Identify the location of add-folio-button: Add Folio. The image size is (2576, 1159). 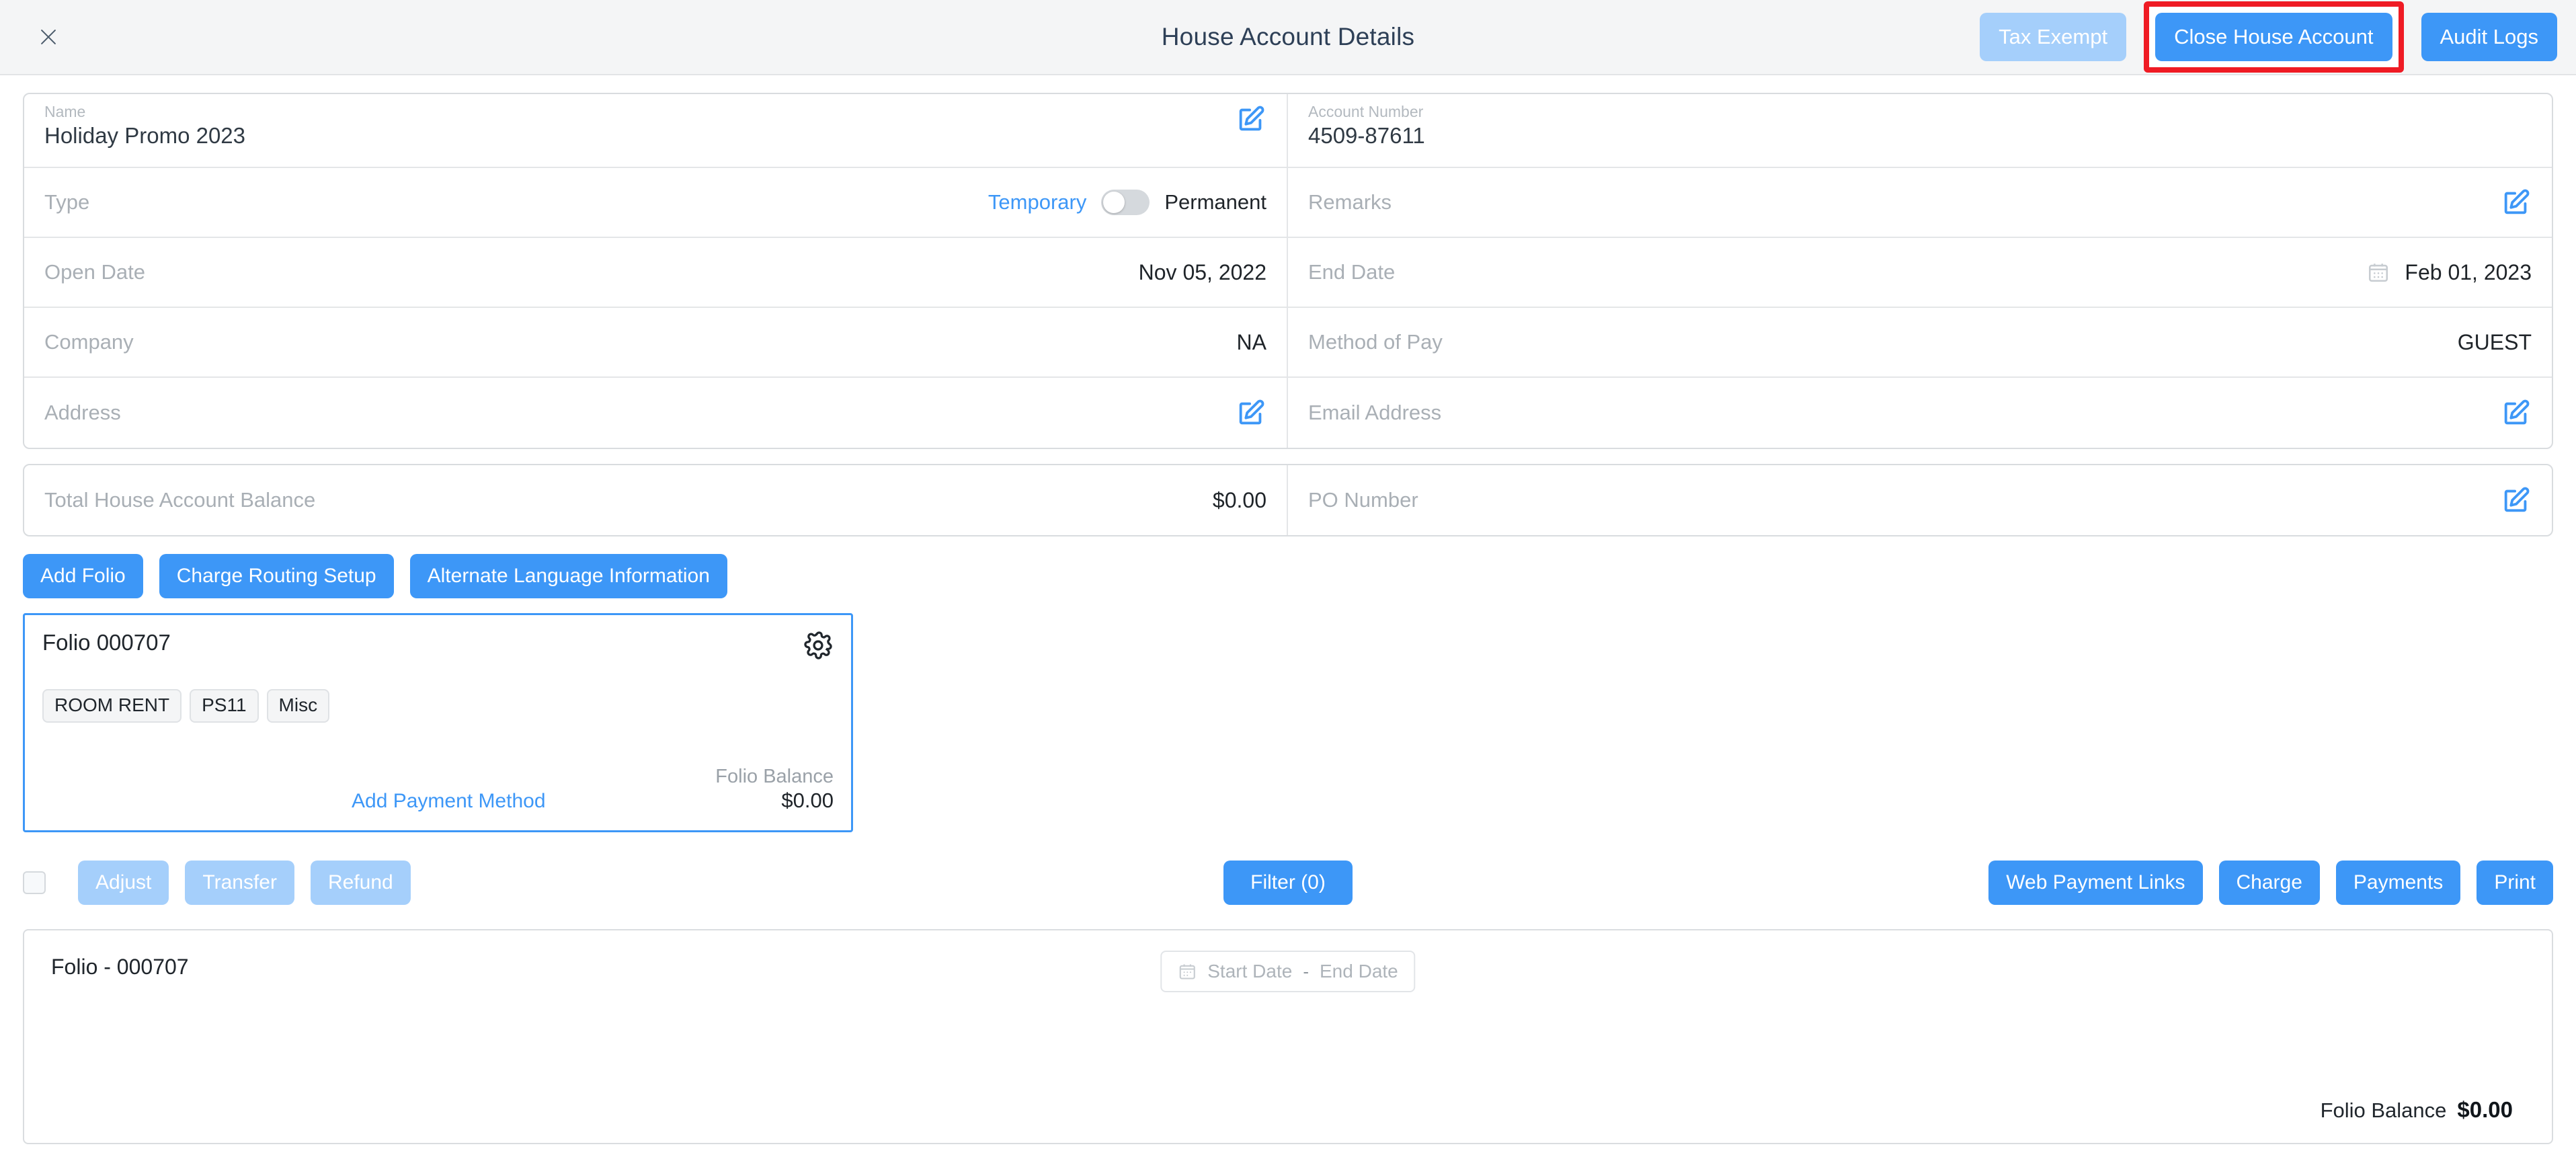
(83, 576).